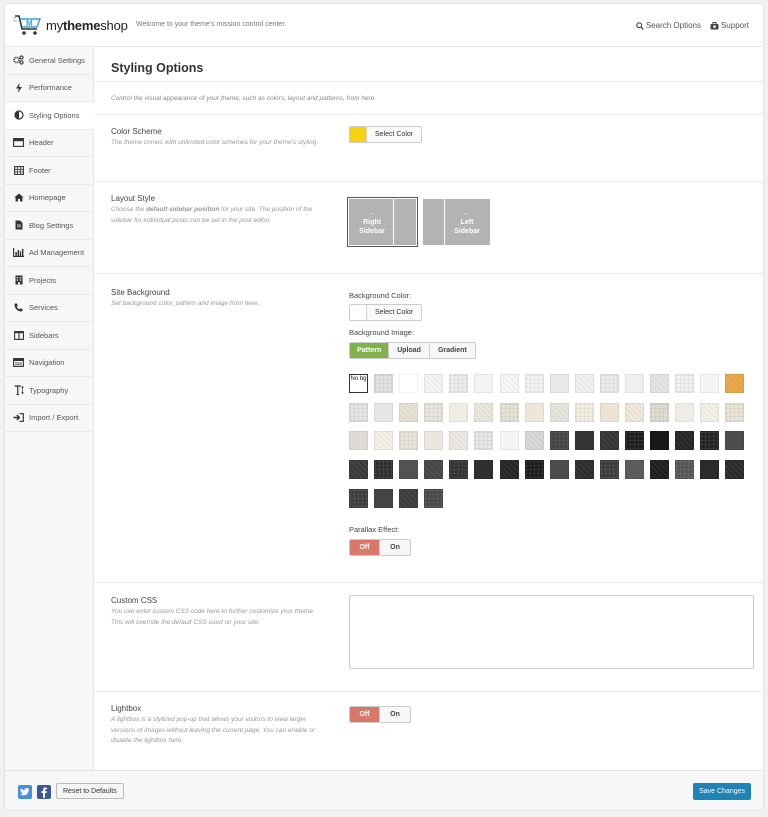 Image resolution: width=768 pixels, height=817 pixels. What do you see at coordinates (365, 714) in the screenshot?
I see `lightbox-off-button: Off` at bounding box center [365, 714].